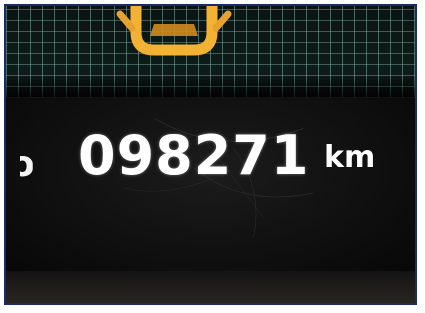 The image size is (425, 313). What do you see at coordinates (210, 87) in the screenshot?
I see `grid-fade` at bounding box center [210, 87].